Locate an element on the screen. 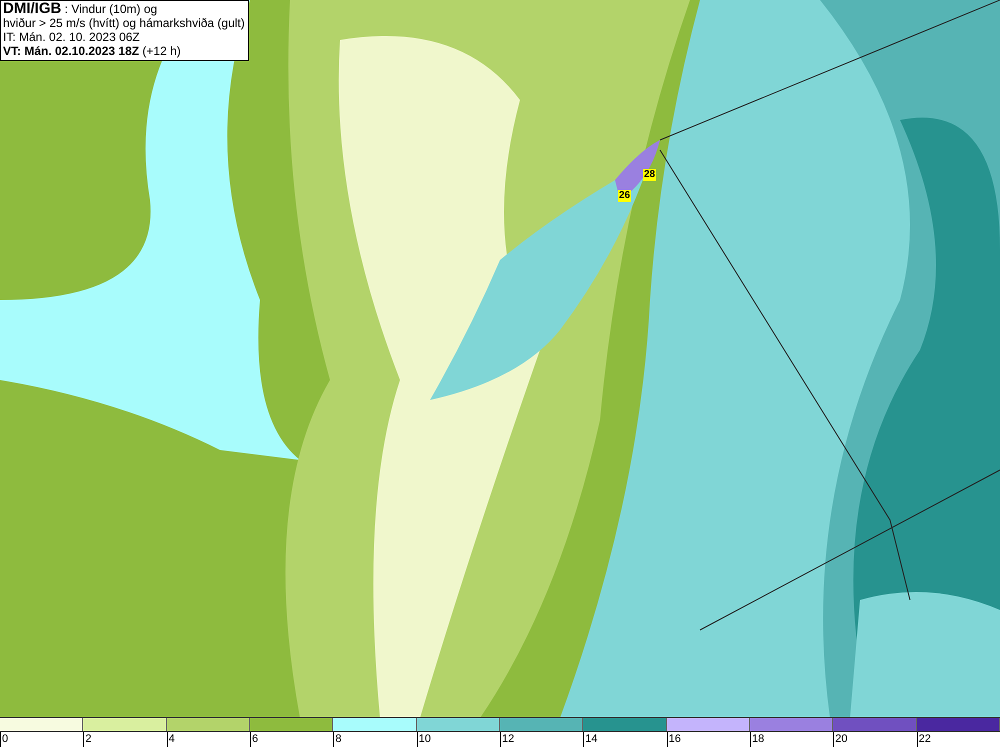 This screenshot has width=1000, height=747. title-line: DMI/IGB : Vindur (10m) og is located at coordinates (80, 9).